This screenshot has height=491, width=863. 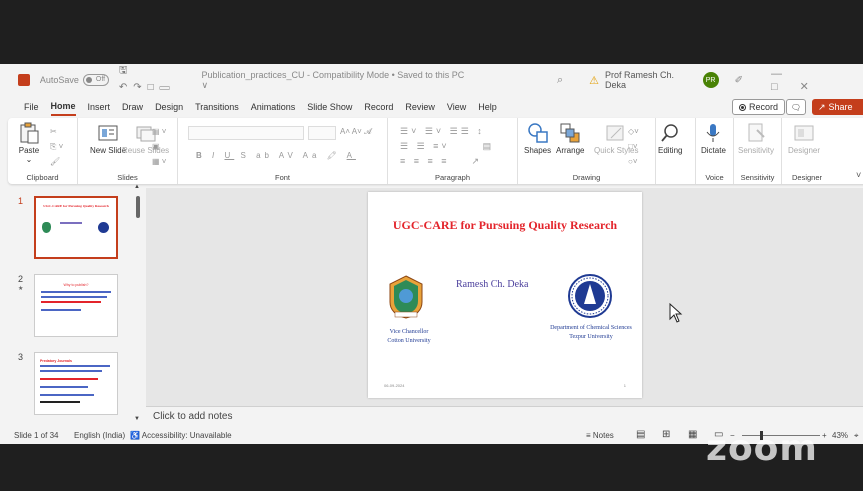 I want to click on notes-toggle: ≡ Notes, so click(x=600, y=435).